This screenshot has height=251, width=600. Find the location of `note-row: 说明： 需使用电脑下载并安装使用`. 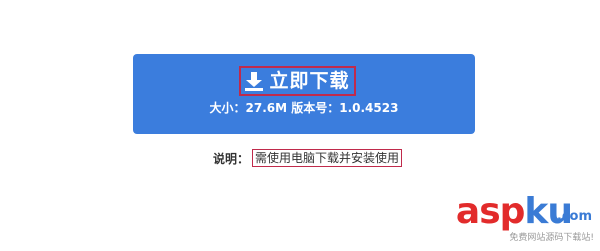

note-row: 说明： 需使用电脑下载并安装使用 is located at coordinates (308, 158).